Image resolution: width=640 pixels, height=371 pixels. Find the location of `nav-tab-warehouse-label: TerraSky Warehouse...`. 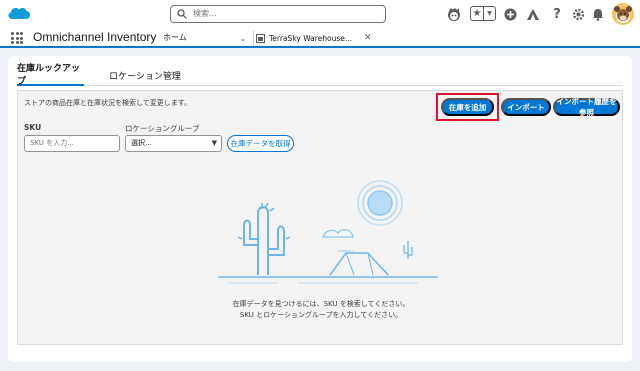

nav-tab-warehouse-label: TerraSky Warehouse... is located at coordinates (311, 38).